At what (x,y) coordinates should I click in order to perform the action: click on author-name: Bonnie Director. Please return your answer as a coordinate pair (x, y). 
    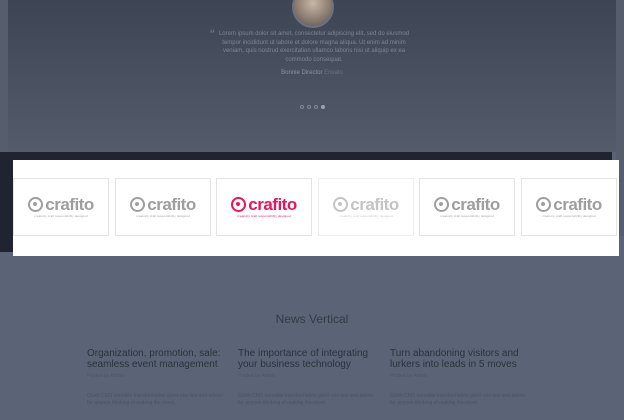
    Looking at the image, I should click on (302, 73).